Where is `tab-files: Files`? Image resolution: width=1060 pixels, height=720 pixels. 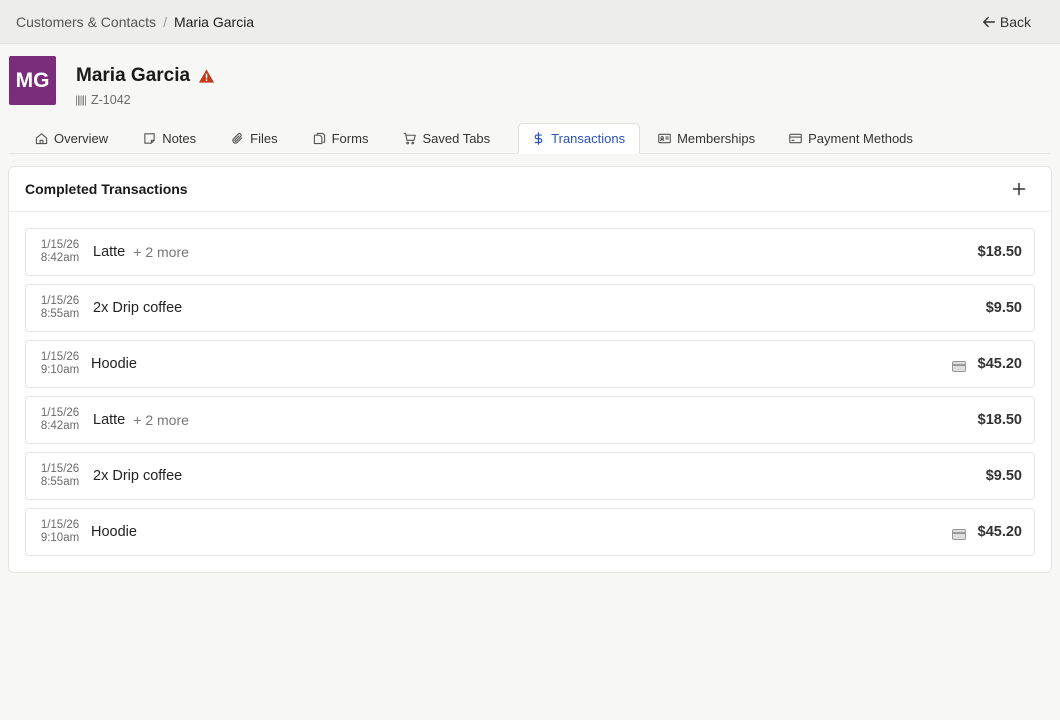
tab-files: Files is located at coordinates (252, 138).